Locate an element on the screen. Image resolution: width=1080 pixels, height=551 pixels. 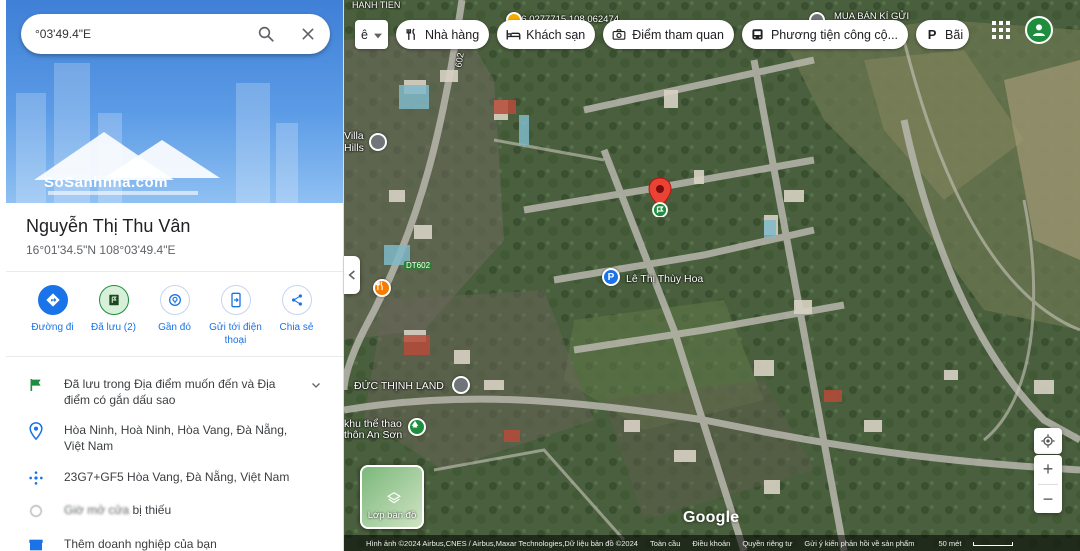
collapse-panel-button is located at coordinates (352, 275).